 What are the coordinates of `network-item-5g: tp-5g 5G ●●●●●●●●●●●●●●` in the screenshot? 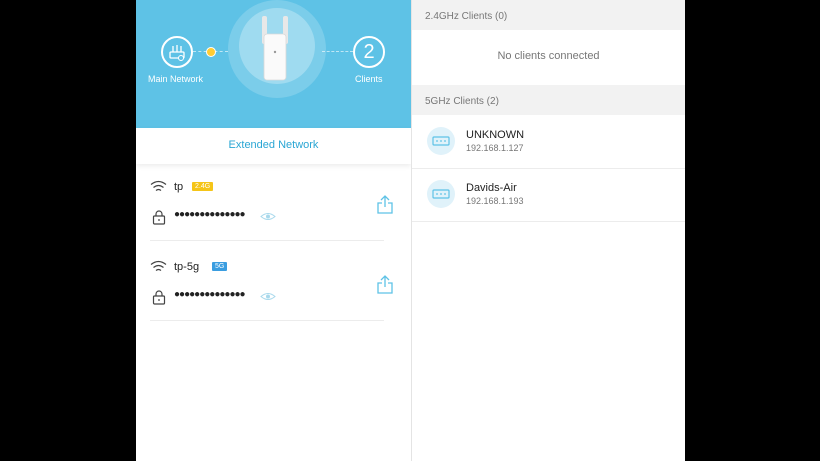 It's located at (271, 288).